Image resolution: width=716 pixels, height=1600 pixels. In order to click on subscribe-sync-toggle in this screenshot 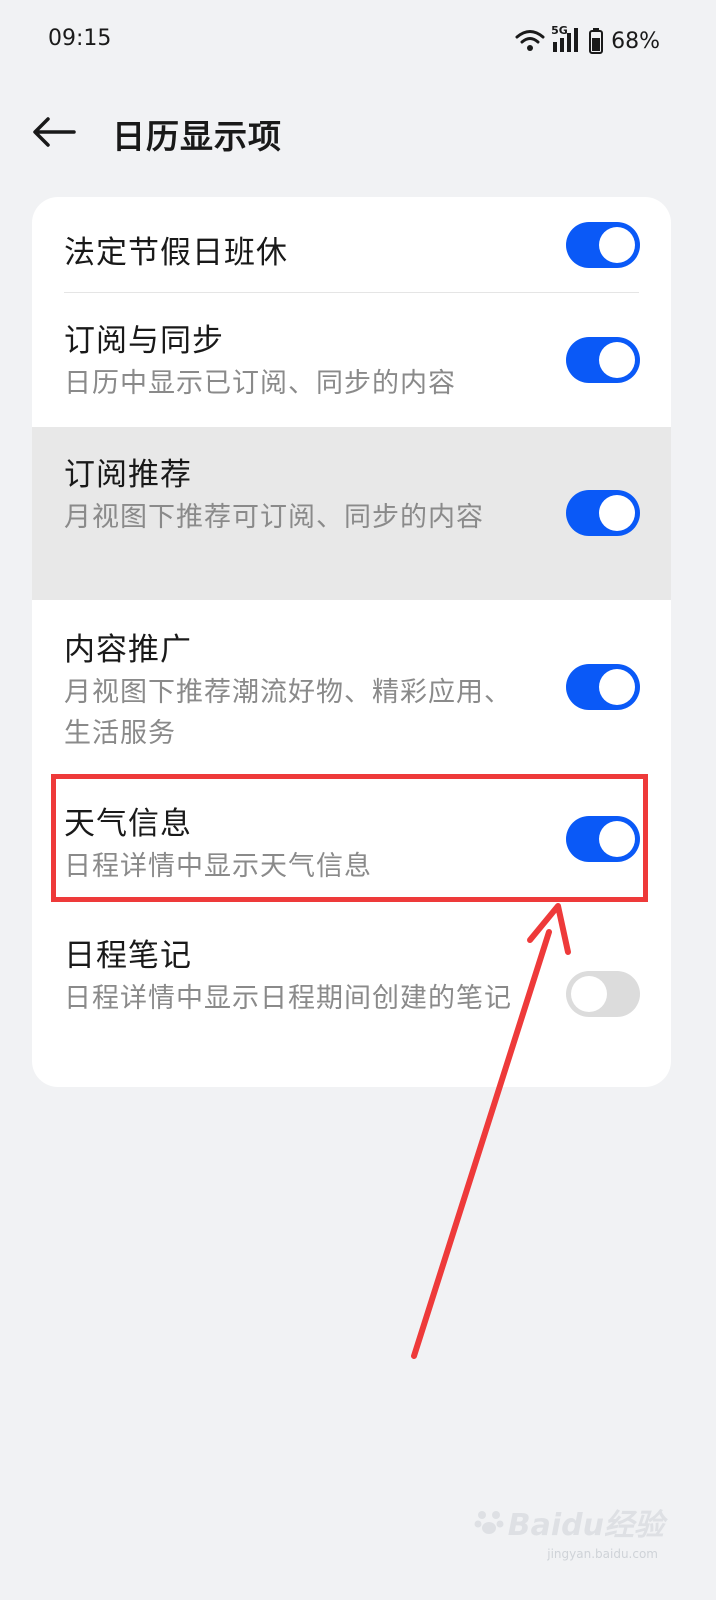, I will do `click(603, 360)`.